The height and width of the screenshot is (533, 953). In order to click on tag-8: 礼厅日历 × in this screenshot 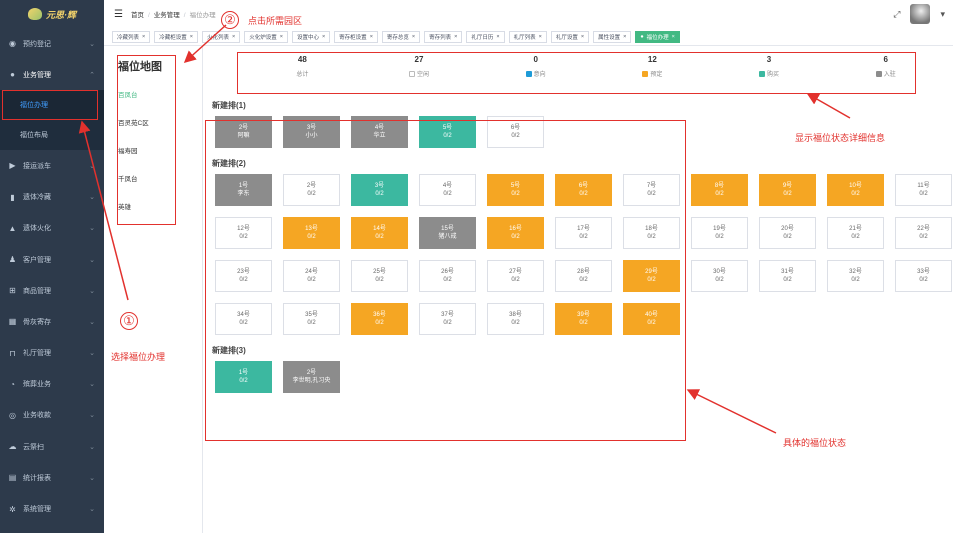, I will do `click(485, 36)`.